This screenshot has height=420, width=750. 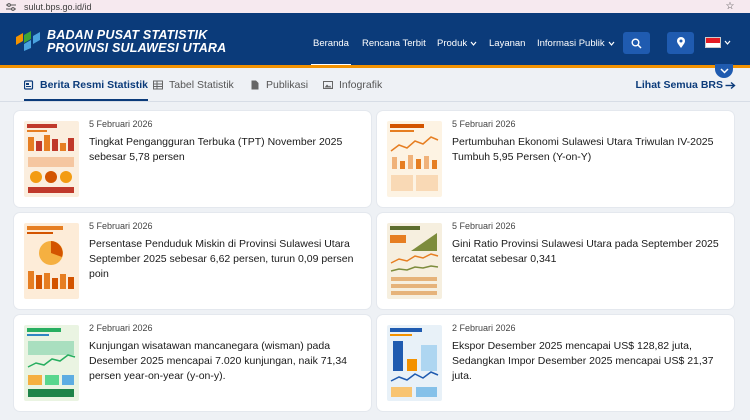 I want to click on search-button, so click(x=636, y=43).